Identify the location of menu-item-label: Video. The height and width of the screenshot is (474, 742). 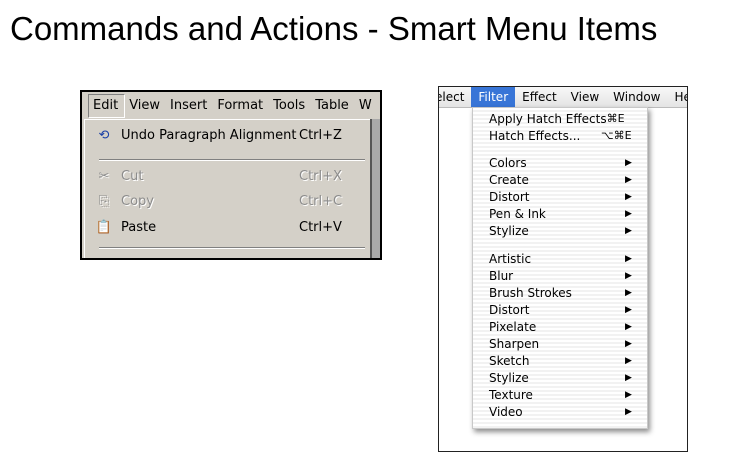
(506, 411).